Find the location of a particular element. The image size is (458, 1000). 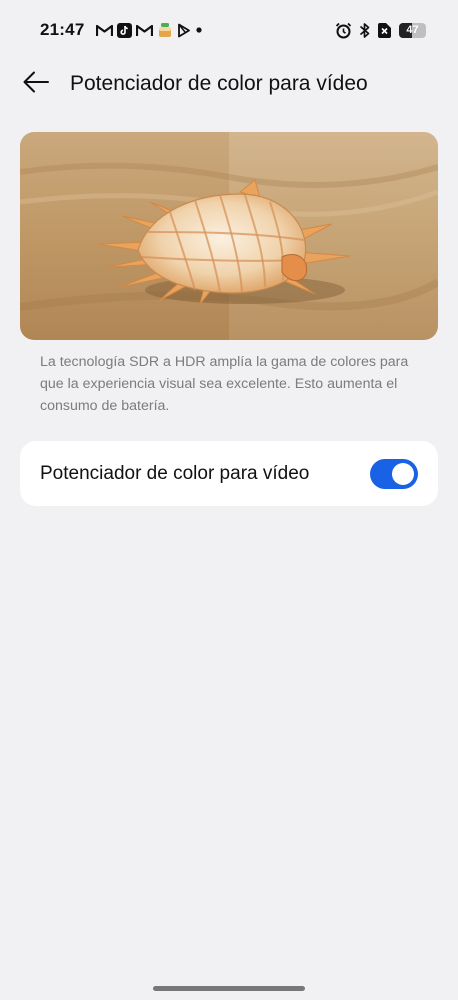

status-bar: 21:47 47 is located at coordinates (233, 30).